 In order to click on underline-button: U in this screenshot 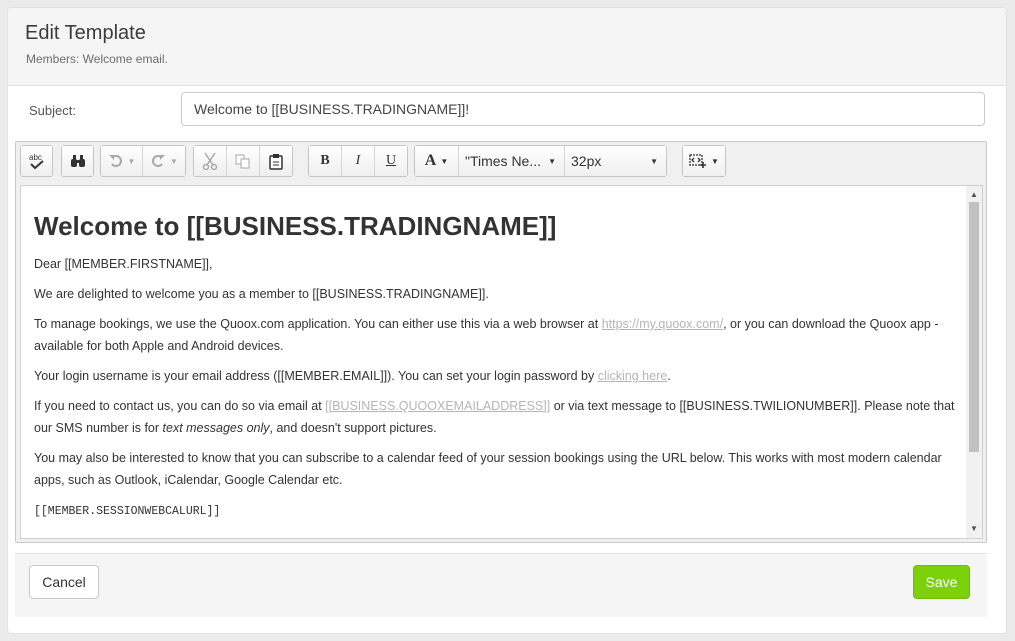, I will do `click(391, 161)`.